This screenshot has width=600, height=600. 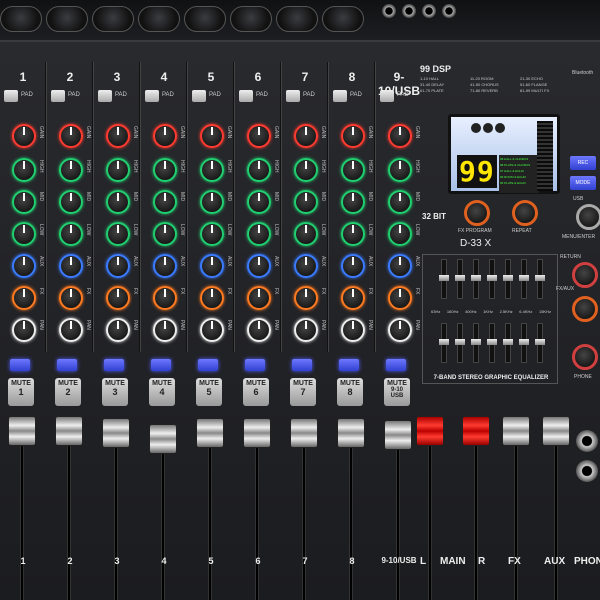 I want to click on menu-enter-knob, so click(x=588, y=217).